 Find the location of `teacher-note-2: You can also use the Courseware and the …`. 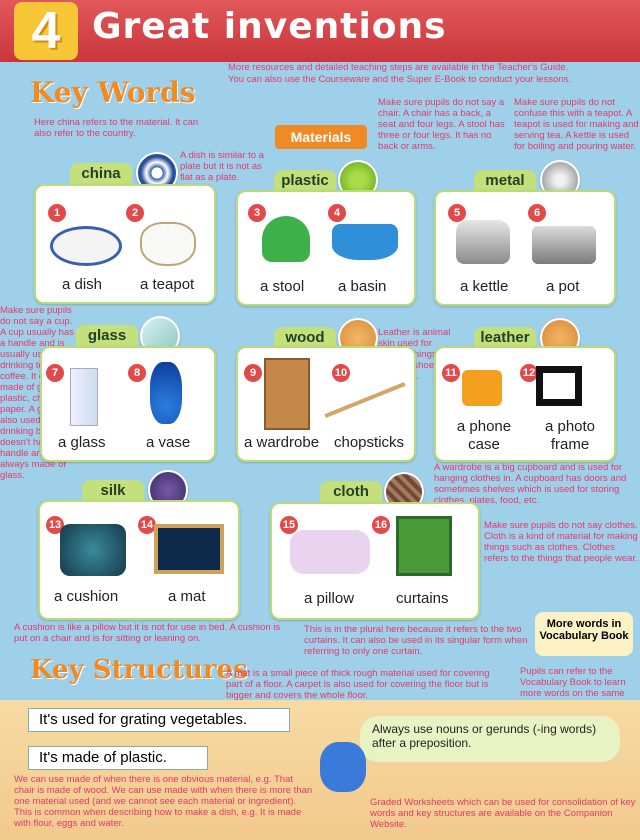

teacher-note-2: You can also use the Courseware and the … is located at coordinates (399, 79).